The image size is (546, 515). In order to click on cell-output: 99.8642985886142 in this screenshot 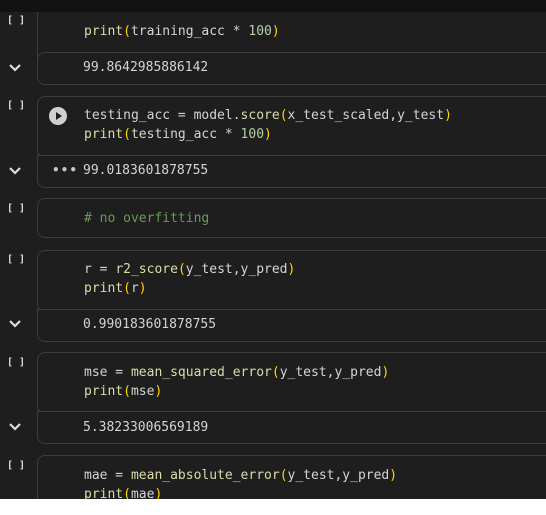, I will do `click(146, 67)`.